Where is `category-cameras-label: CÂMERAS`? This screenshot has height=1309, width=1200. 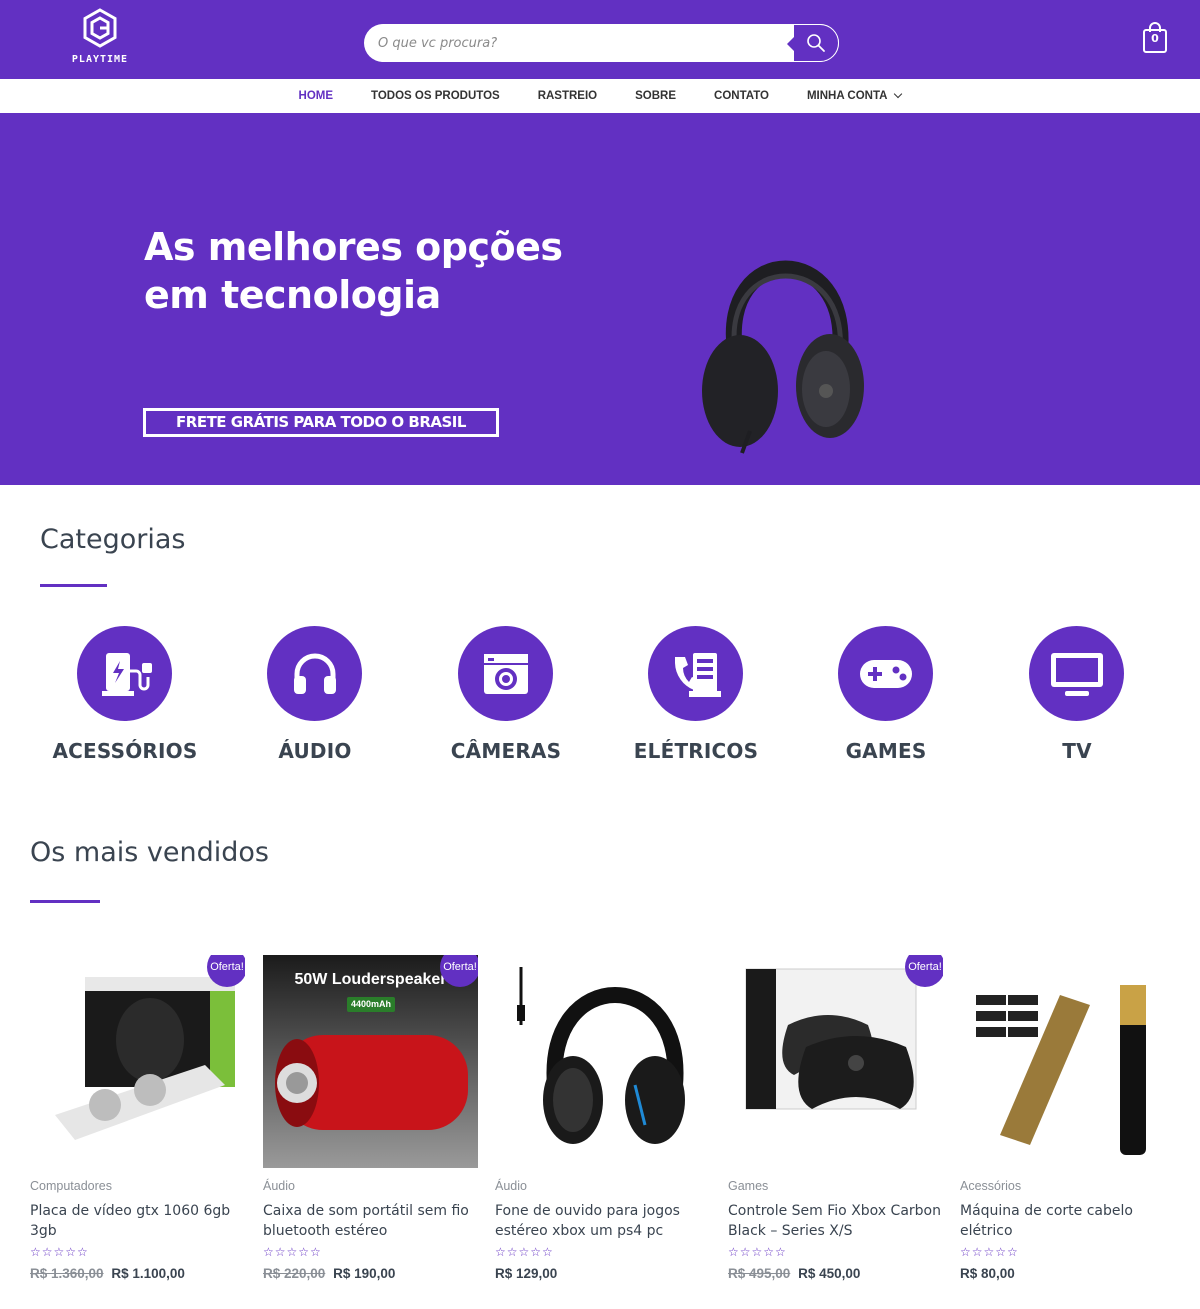
category-cameras-label: CÂMERAS is located at coordinates (506, 751).